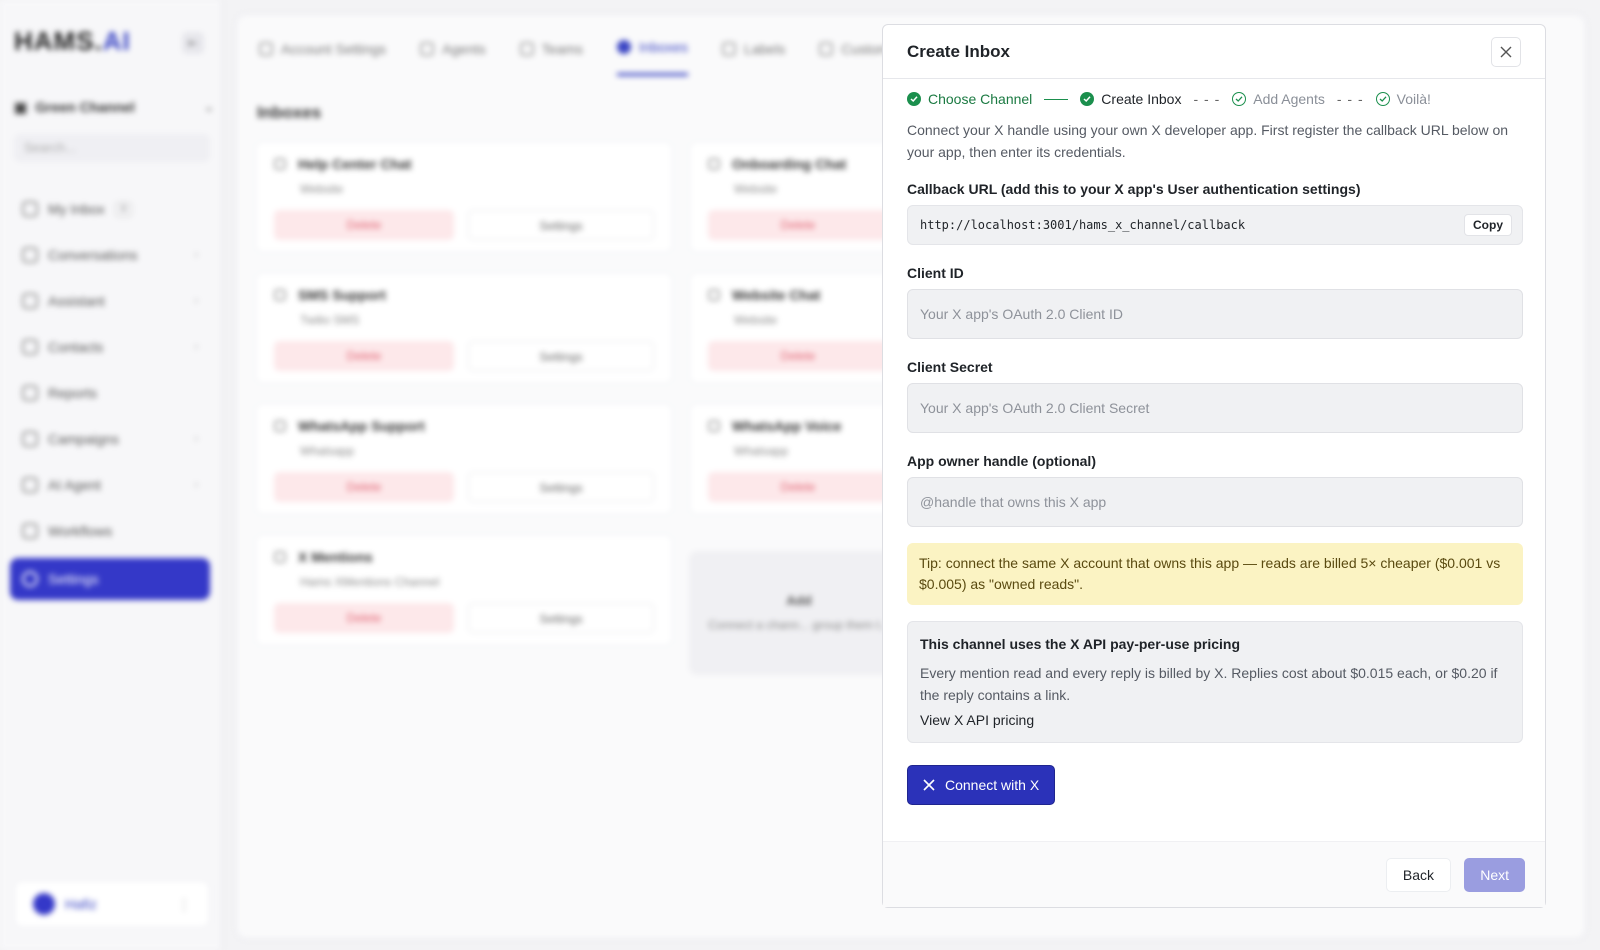  What do you see at coordinates (72, 41) in the screenshot?
I see `logo: HAMS.AI` at bounding box center [72, 41].